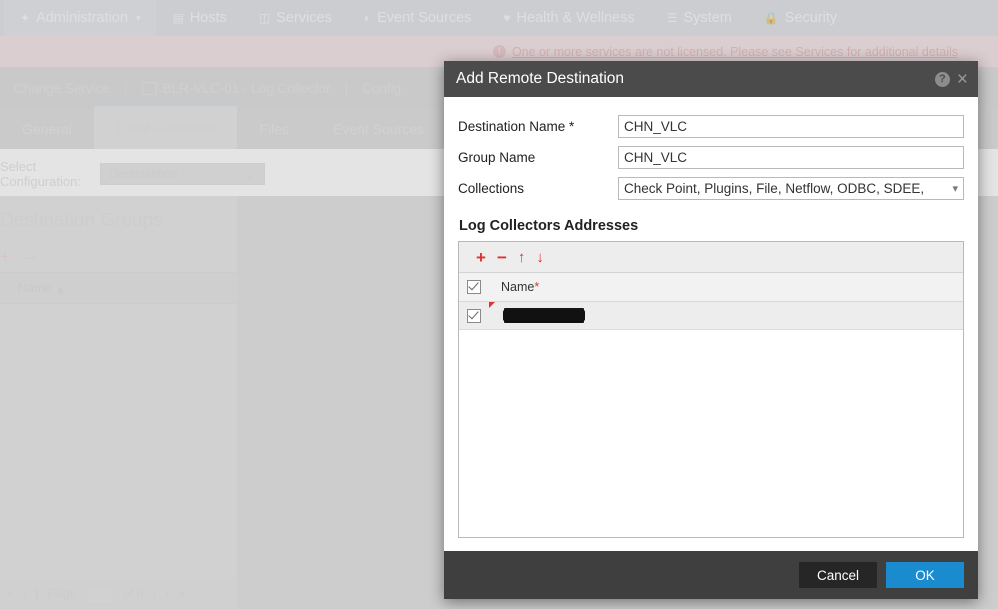 The height and width of the screenshot is (609, 998). I want to click on table-row, so click(711, 316).